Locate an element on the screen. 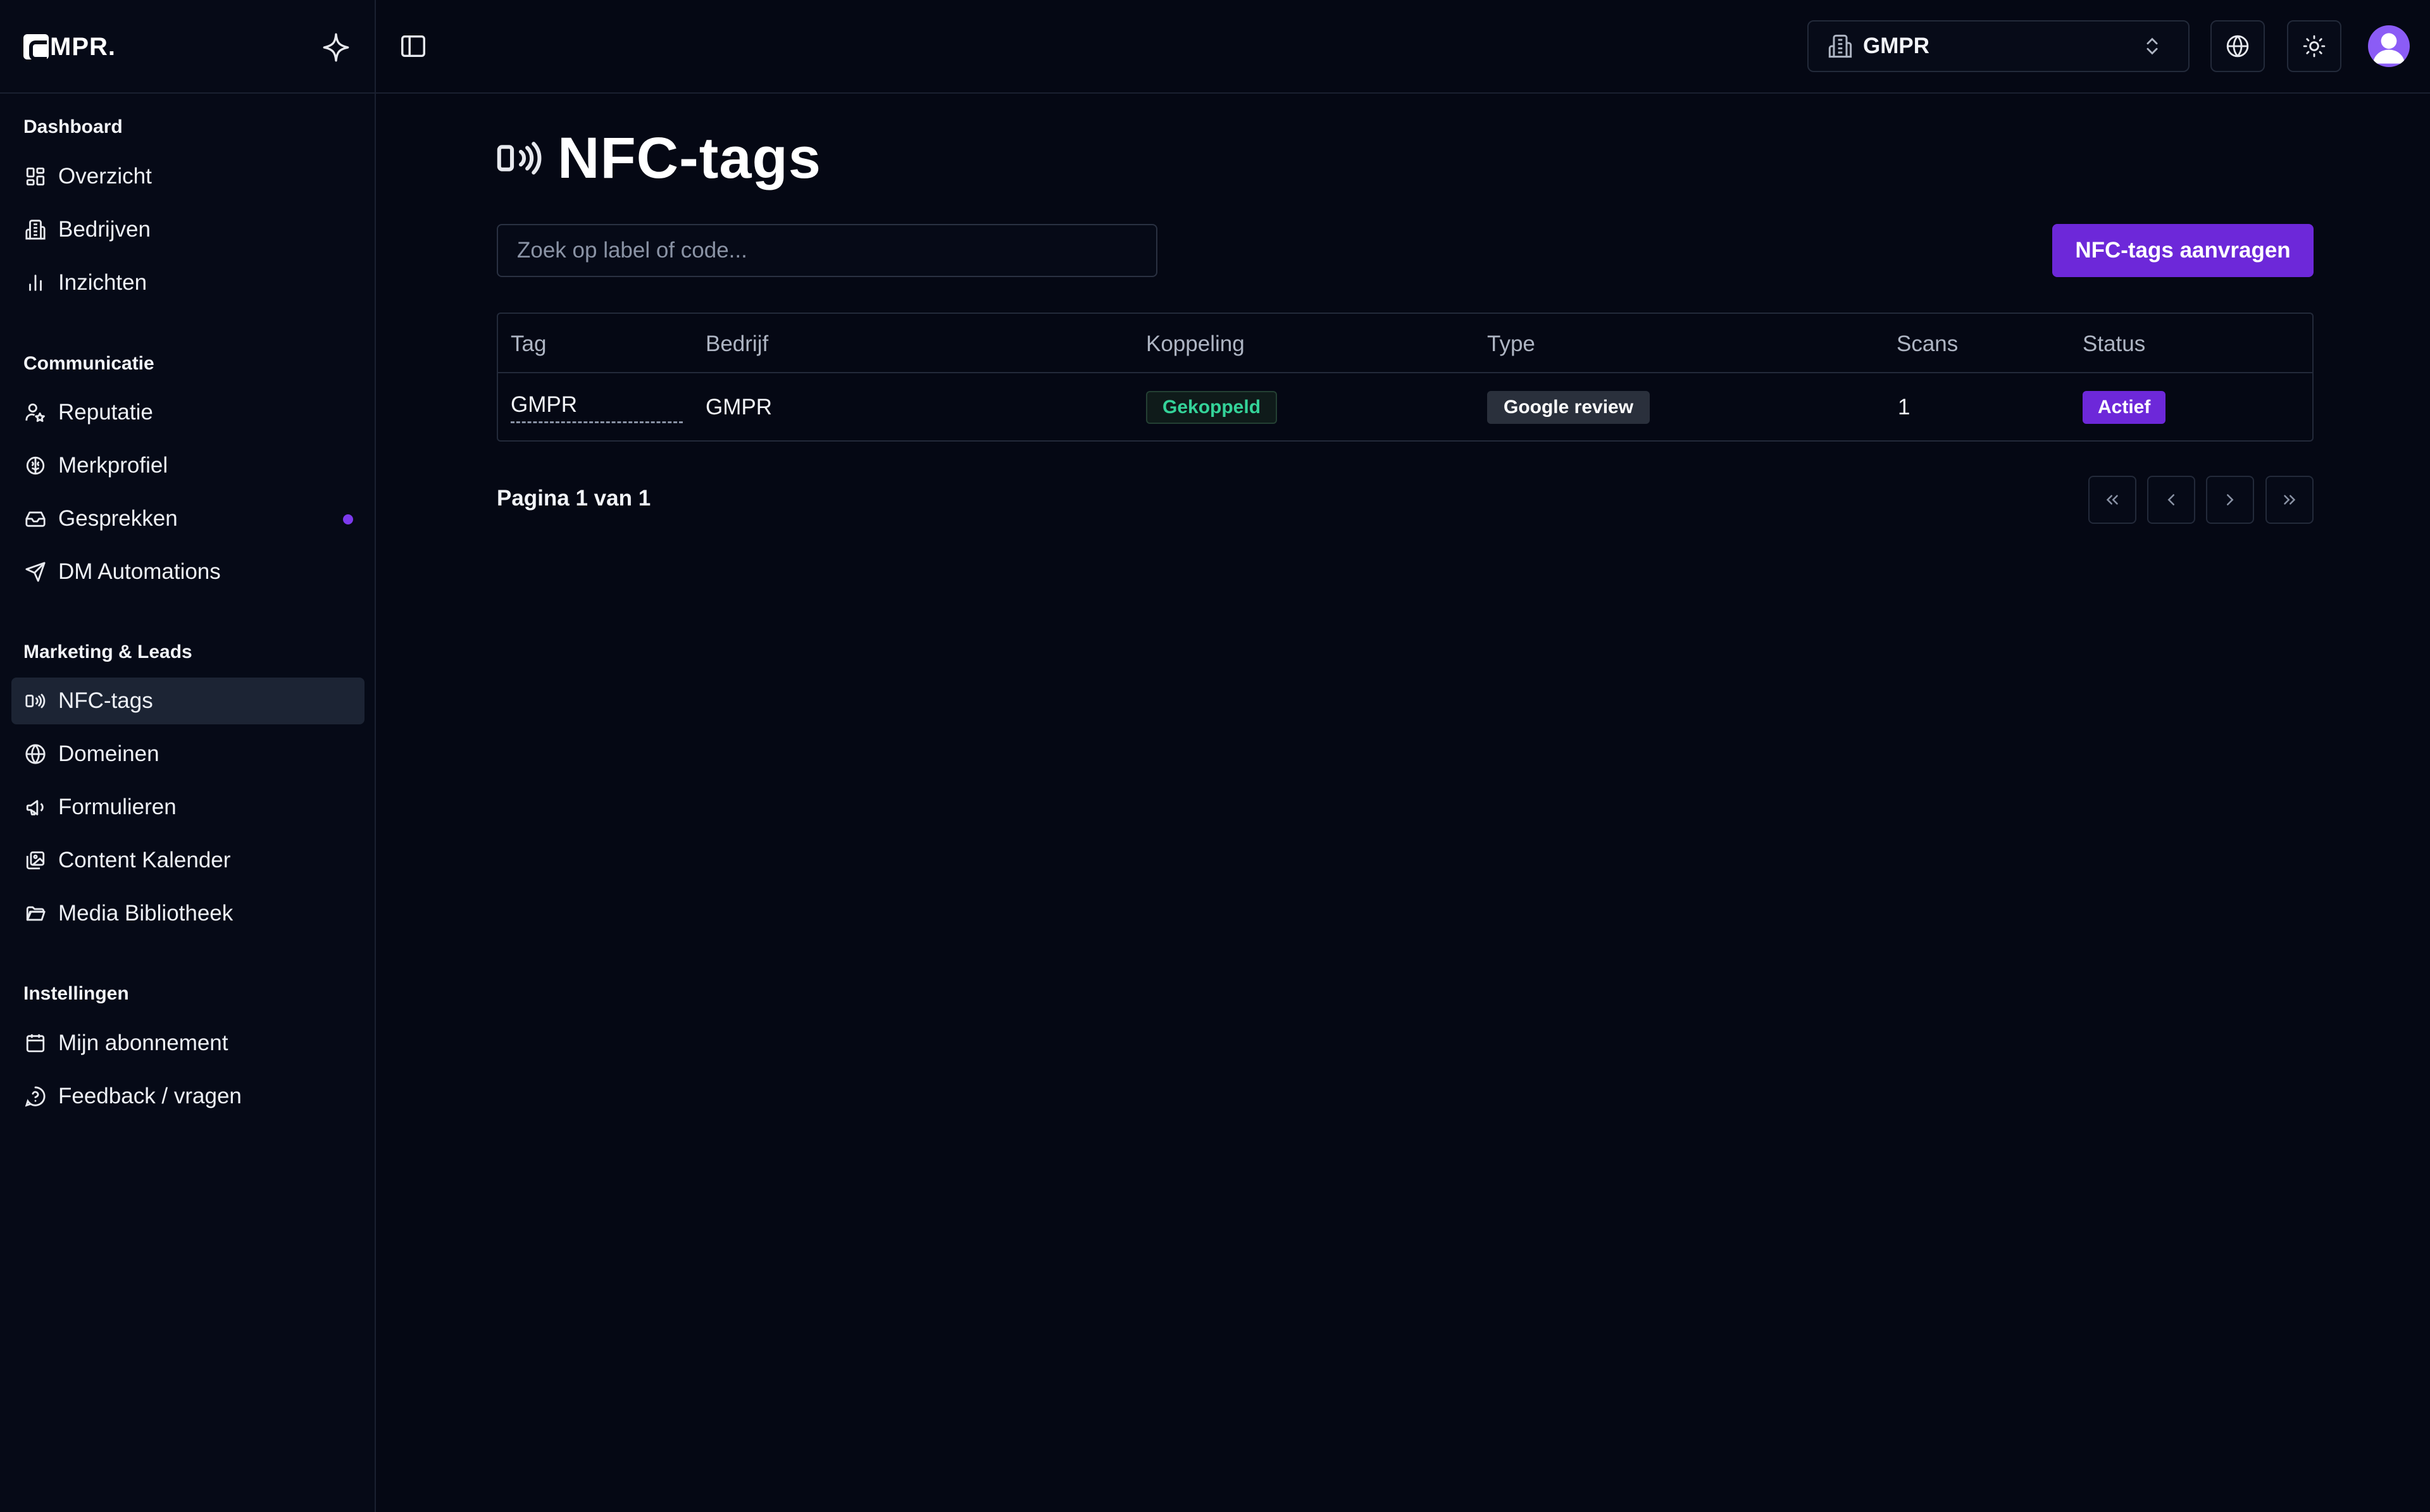 The height and width of the screenshot is (1512, 2430). tag-cell: GMPR is located at coordinates (597, 408).